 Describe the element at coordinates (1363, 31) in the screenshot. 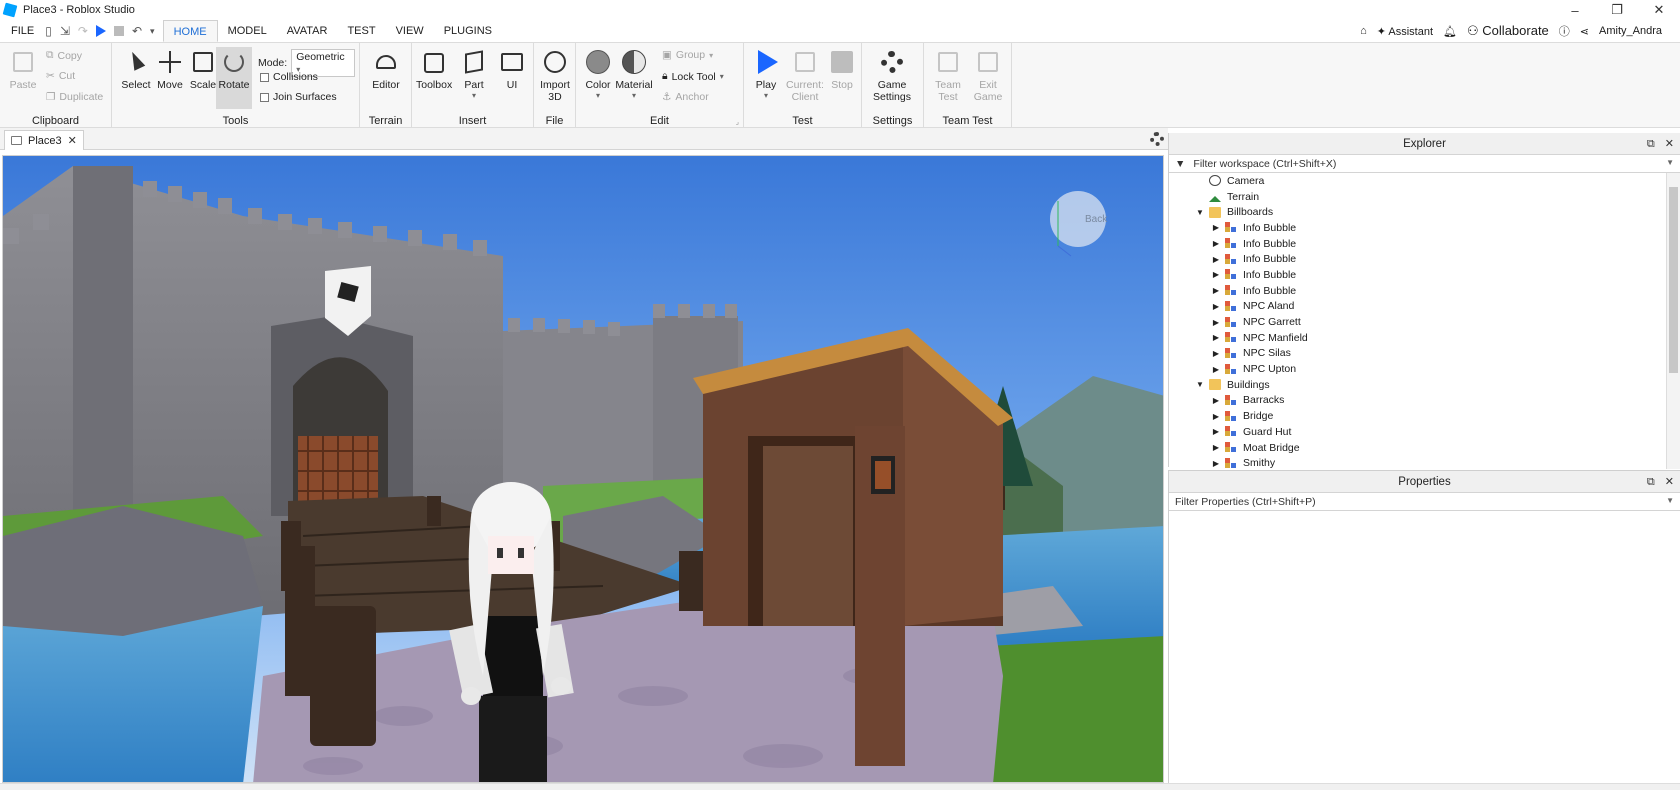

I see `home-icon: ⌂` at that location.